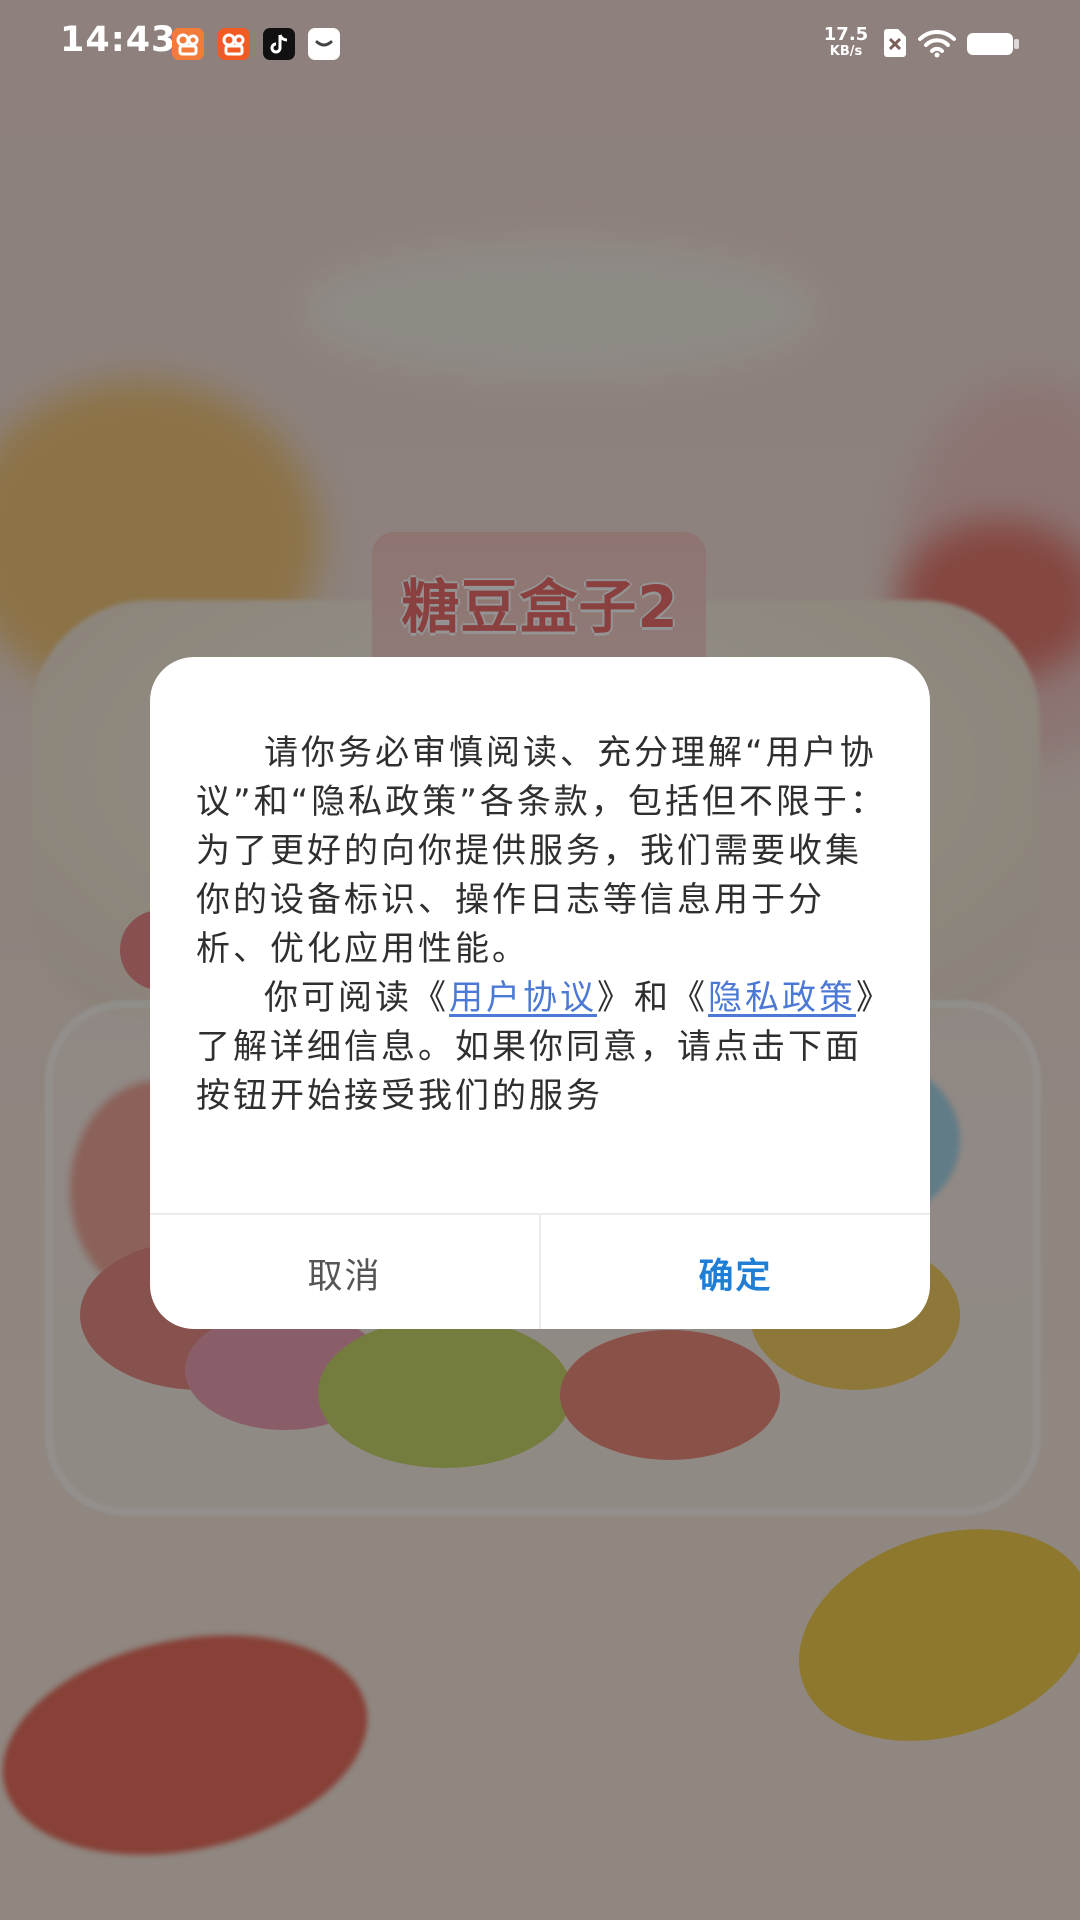 The width and height of the screenshot is (1080, 1920). I want to click on network-speed: 17.5 KB/s, so click(846, 43).